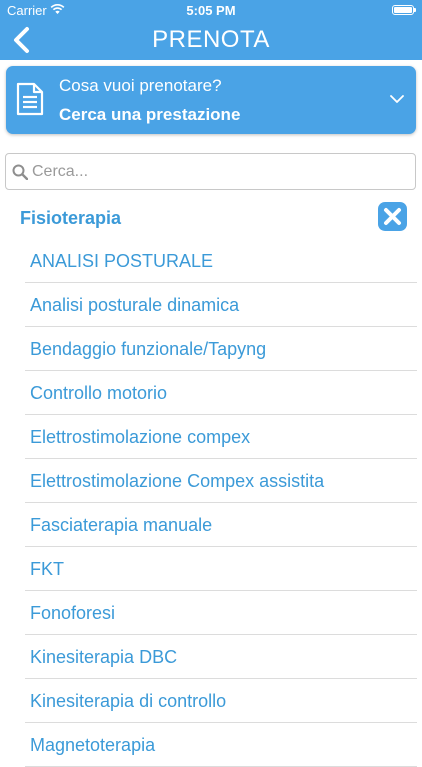 The height and width of the screenshot is (767, 422). What do you see at coordinates (47, 569) in the screenshot?
I see `list-item-label: FKT` at bounding box center [47, 569].